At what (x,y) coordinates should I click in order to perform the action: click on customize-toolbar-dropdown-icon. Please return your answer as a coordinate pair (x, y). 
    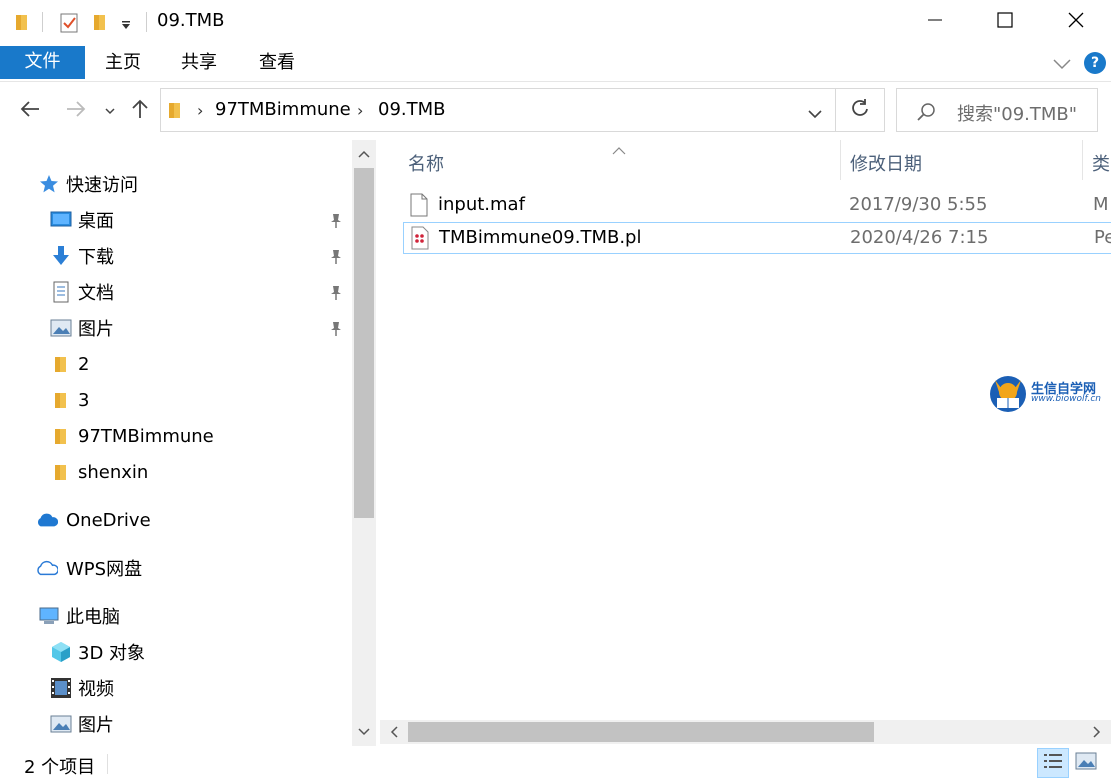
    Looking at the image, I should click on (126, 26).